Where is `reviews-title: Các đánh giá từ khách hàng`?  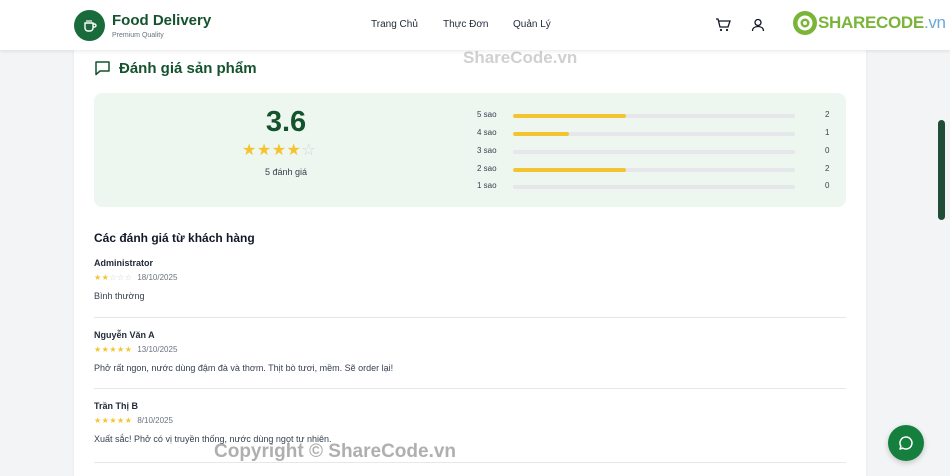
reviews-title: Các đánh giá từ khách hàng is located at coordinates (174, 238).